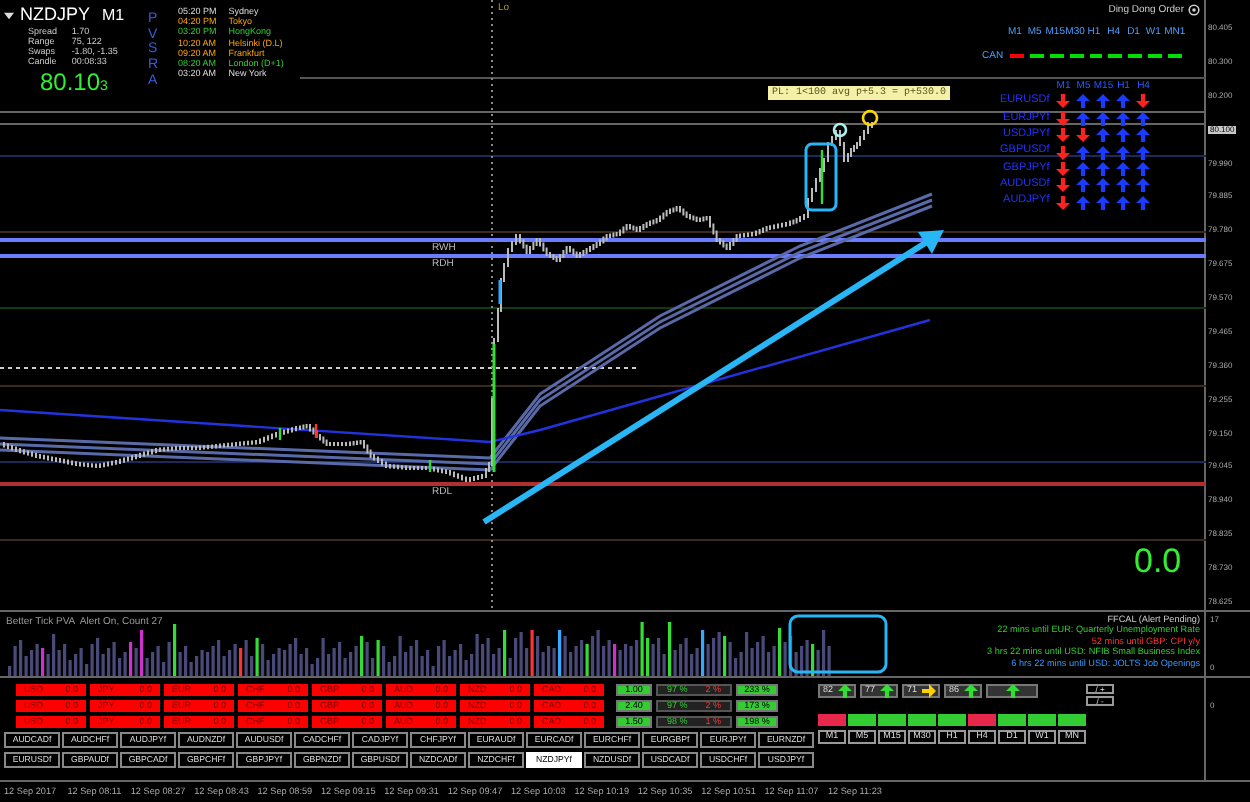 This screenshot has width=1250, height=802. I want to click on dropdown-triangle-icon, so click(9, 15).